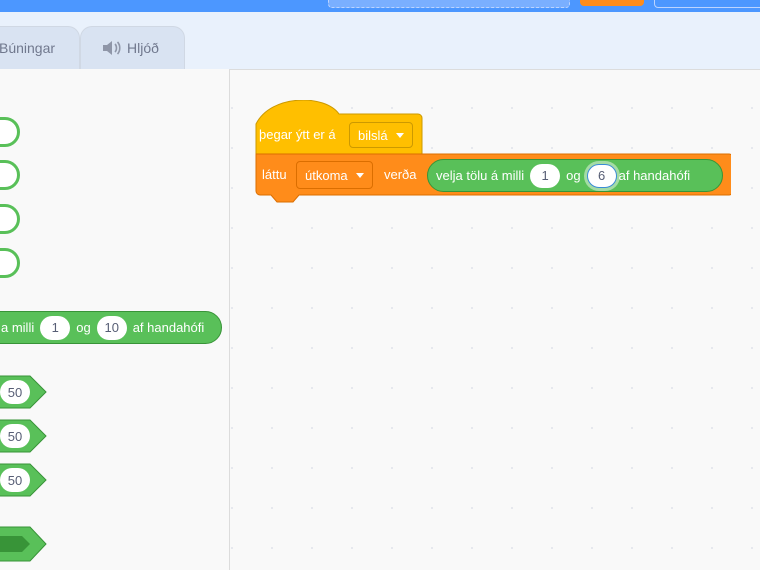 This screenshot has height=570, width=760. What do you see at coordinates (143, 48) in the screenshot?
I see `tab-sounds-label: Hljóð` at bounding box center [143, 48].